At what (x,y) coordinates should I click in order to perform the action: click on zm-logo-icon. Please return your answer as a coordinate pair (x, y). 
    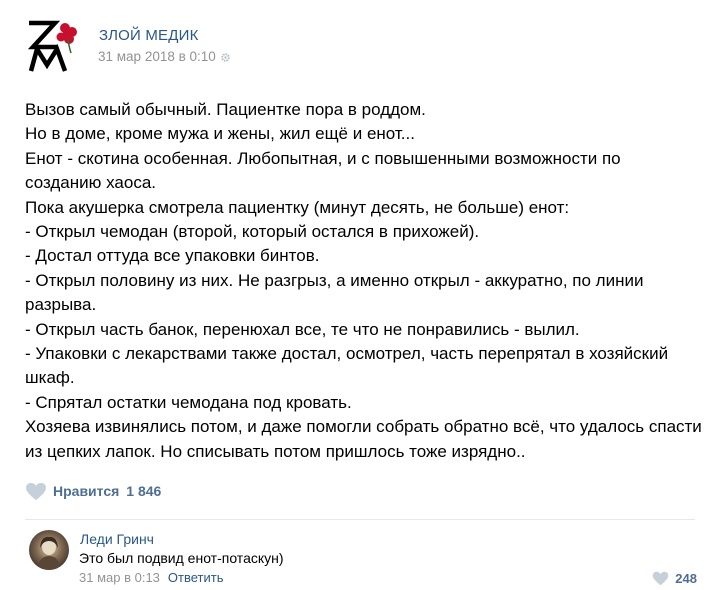
    Looking at the image, I should click on (52, 46).